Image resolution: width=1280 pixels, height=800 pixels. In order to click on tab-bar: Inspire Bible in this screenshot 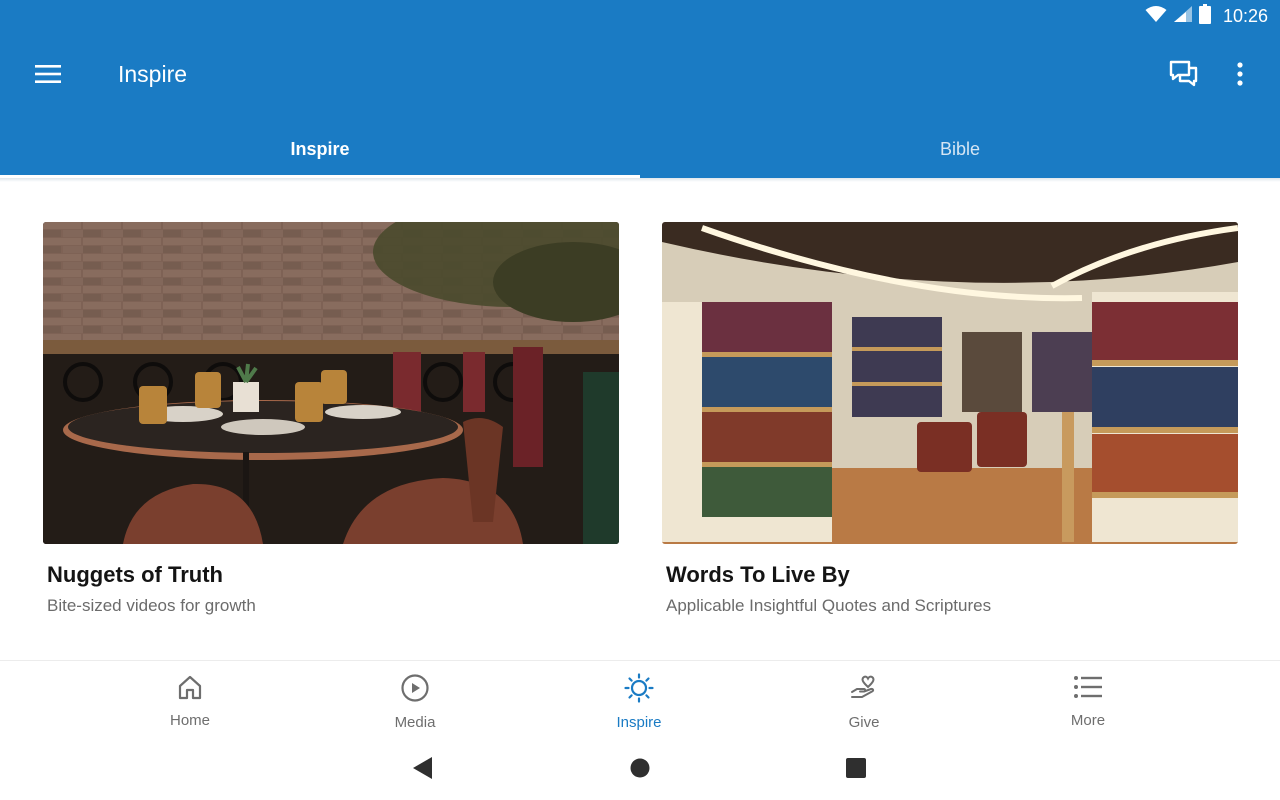, I will do `click(640, 149)`.